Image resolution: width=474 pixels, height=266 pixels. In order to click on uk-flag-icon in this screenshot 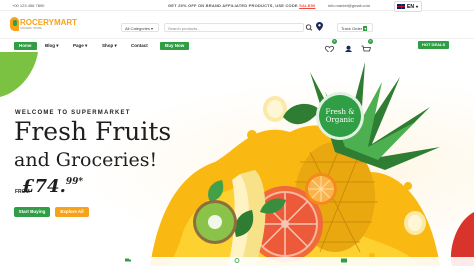, I will do `click(401, 6)`.